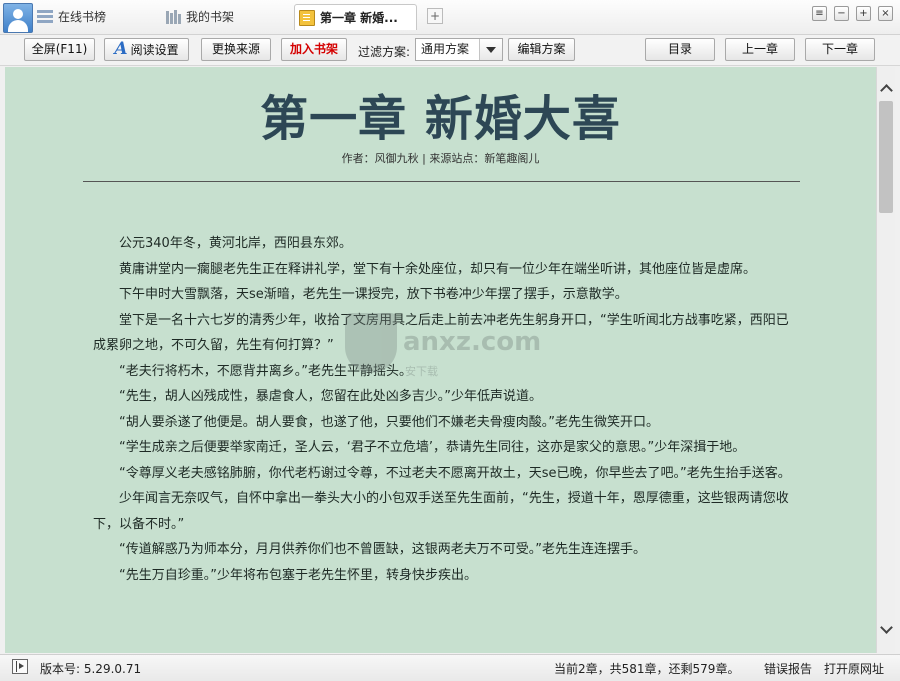 The height and width of the screenshot is (681, 900). What do you see at coordinates (885, 13) in the screenshot?
I see `close-button: ×` at bounding box center [885, 13].